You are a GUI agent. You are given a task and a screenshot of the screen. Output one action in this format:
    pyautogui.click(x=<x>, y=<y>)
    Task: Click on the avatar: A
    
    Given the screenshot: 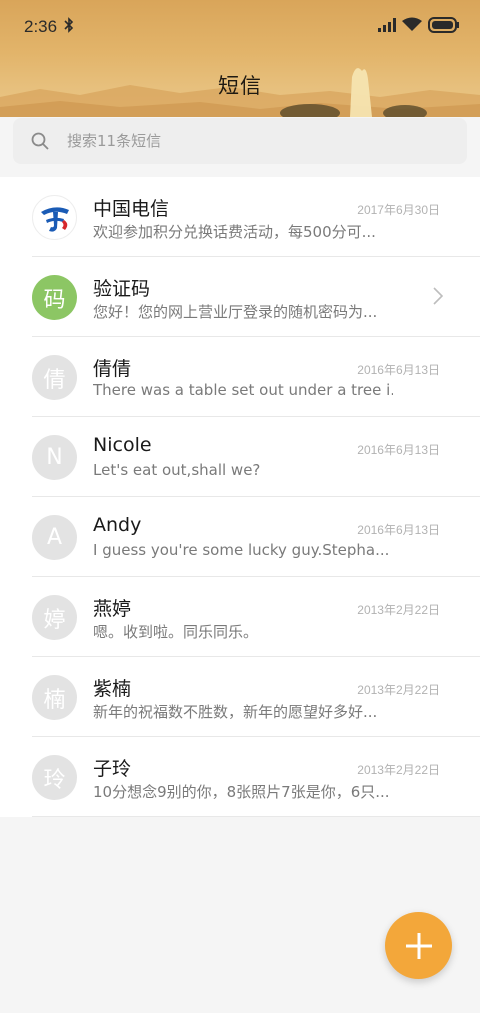 What is the action you would take?
    pyautogui.click(x=54, y=537)
    